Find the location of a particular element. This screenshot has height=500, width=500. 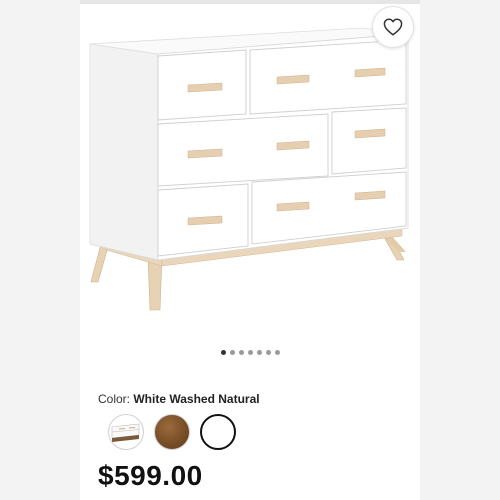

dresser-thumbnail-icon is located at coordinates (125, 432).